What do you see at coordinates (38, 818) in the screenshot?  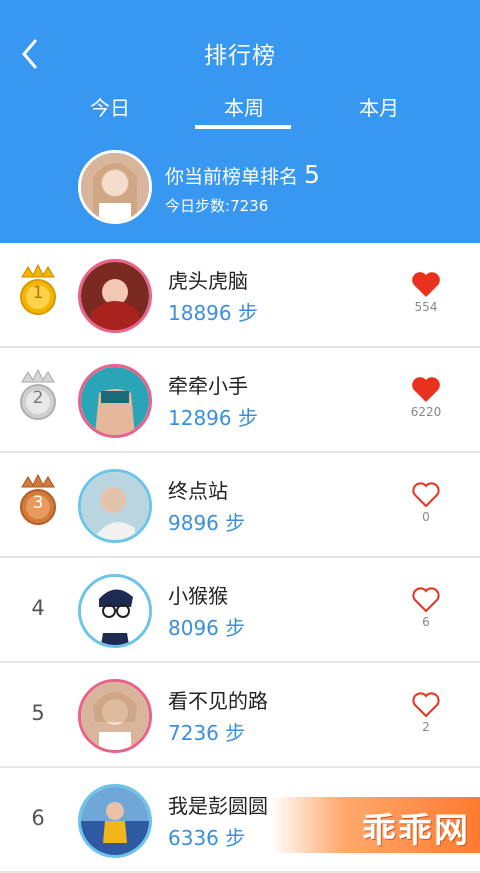 I see `rank-number: 6` at bounding box center [38, 818].